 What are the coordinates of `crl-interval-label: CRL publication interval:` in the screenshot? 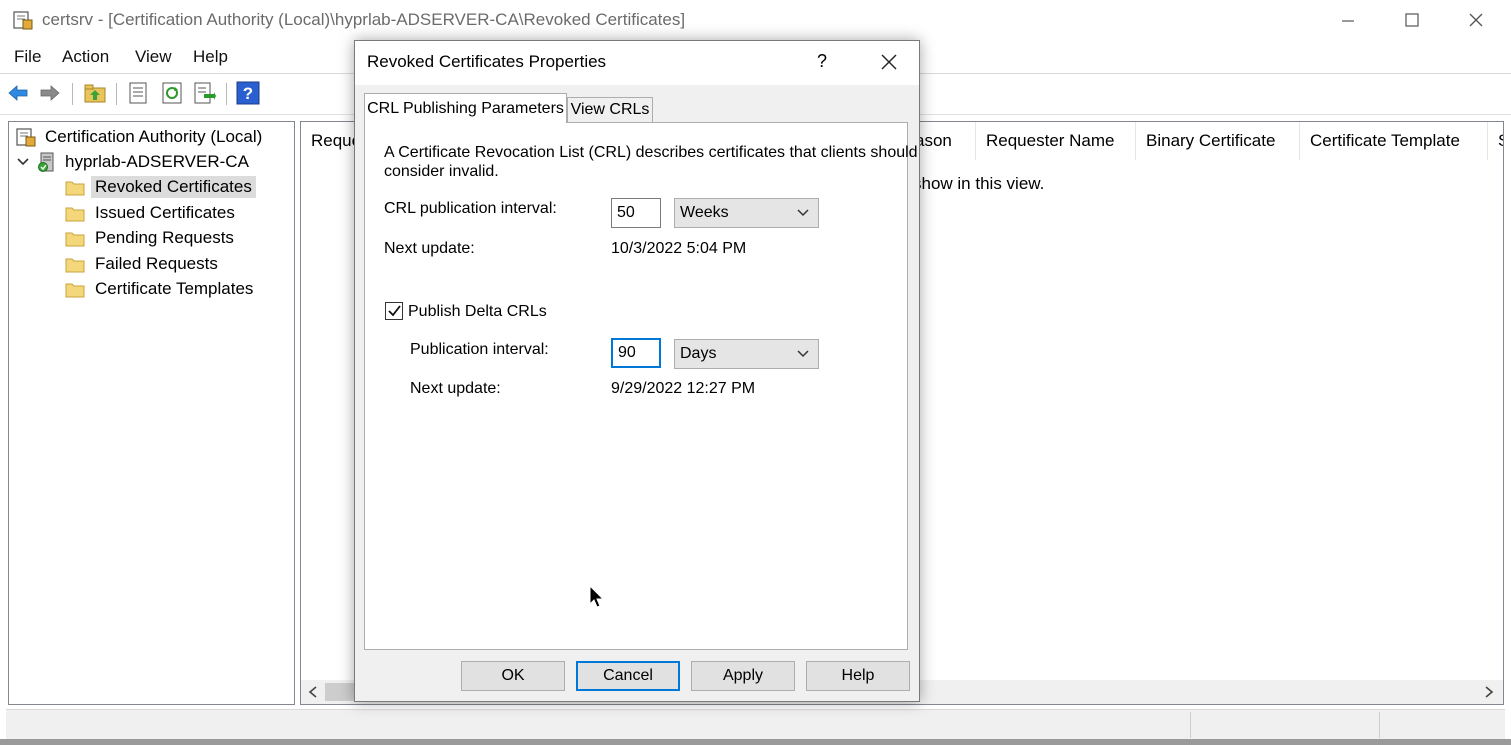 It's located at (470, 208).